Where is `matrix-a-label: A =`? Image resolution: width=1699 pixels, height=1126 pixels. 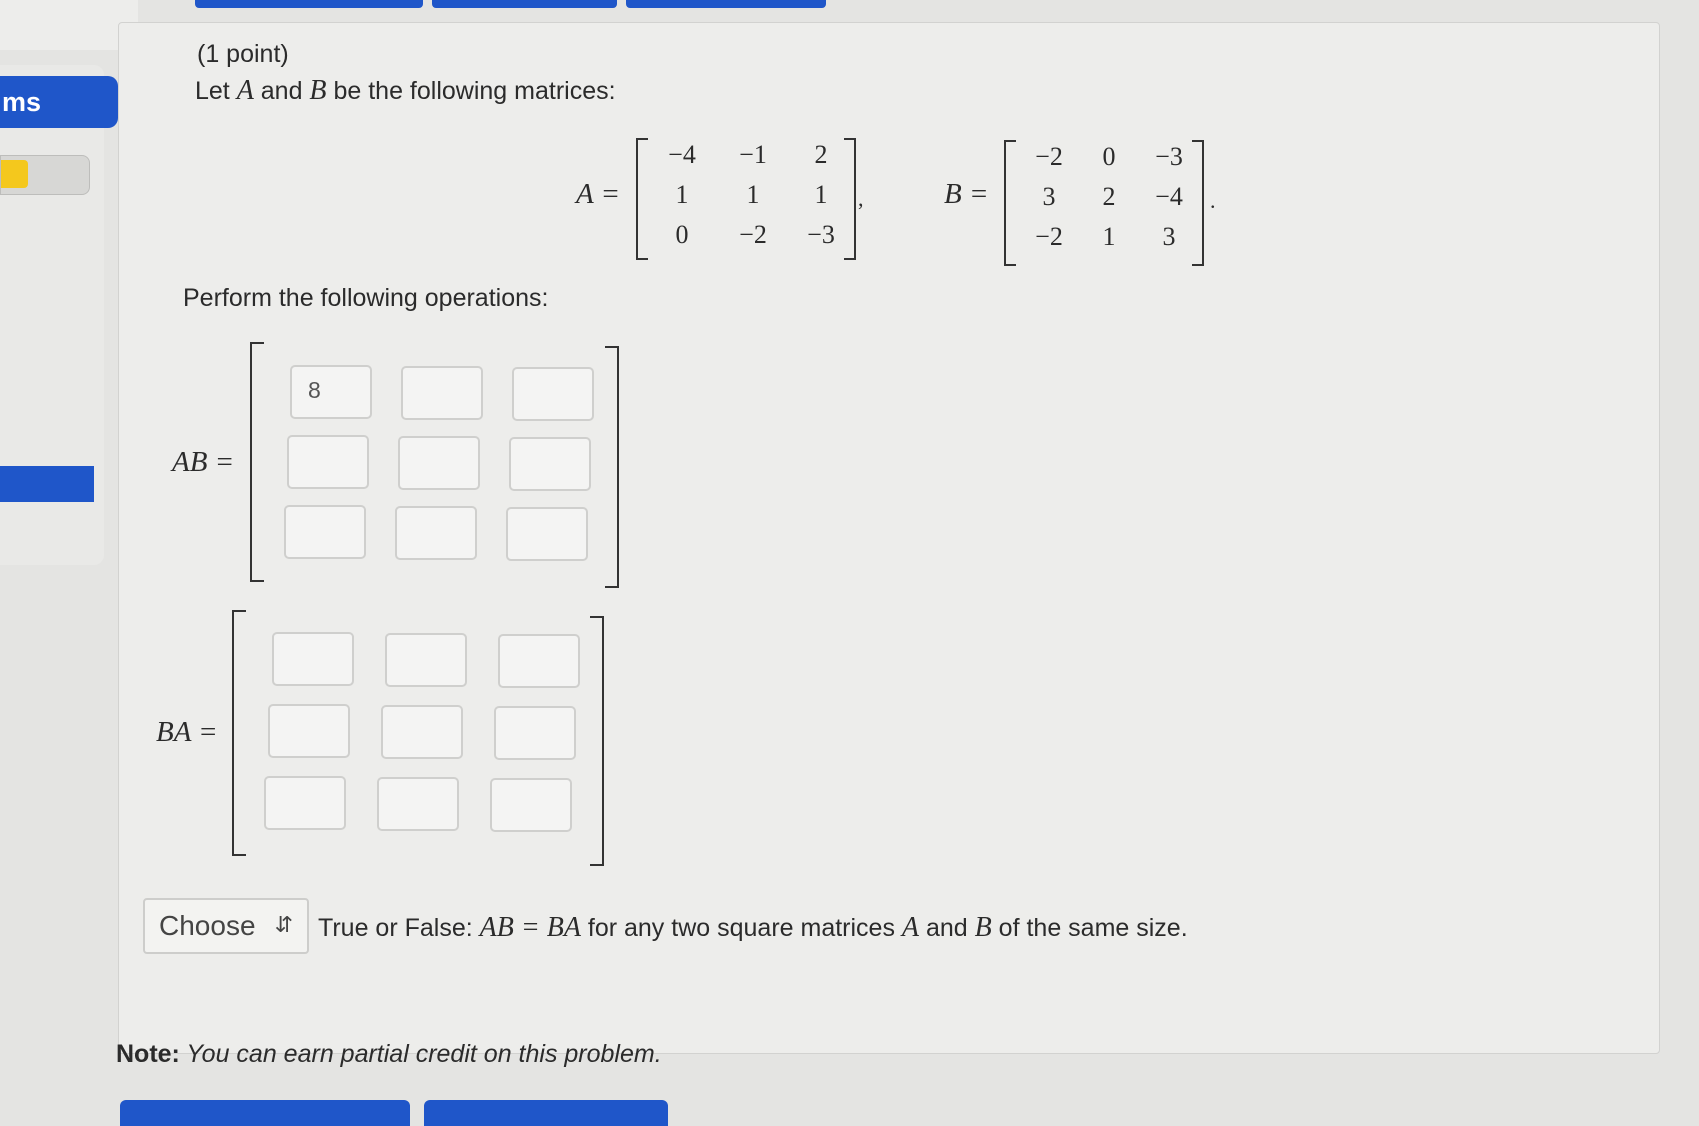
matrix-a-label: A = is located at coordinates (598, 194).